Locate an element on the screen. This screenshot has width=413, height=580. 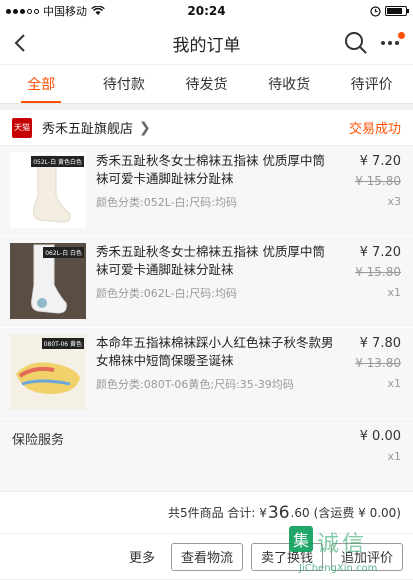
product-image: 052L-白 黄色白色 is located at coordinates (48, 190).